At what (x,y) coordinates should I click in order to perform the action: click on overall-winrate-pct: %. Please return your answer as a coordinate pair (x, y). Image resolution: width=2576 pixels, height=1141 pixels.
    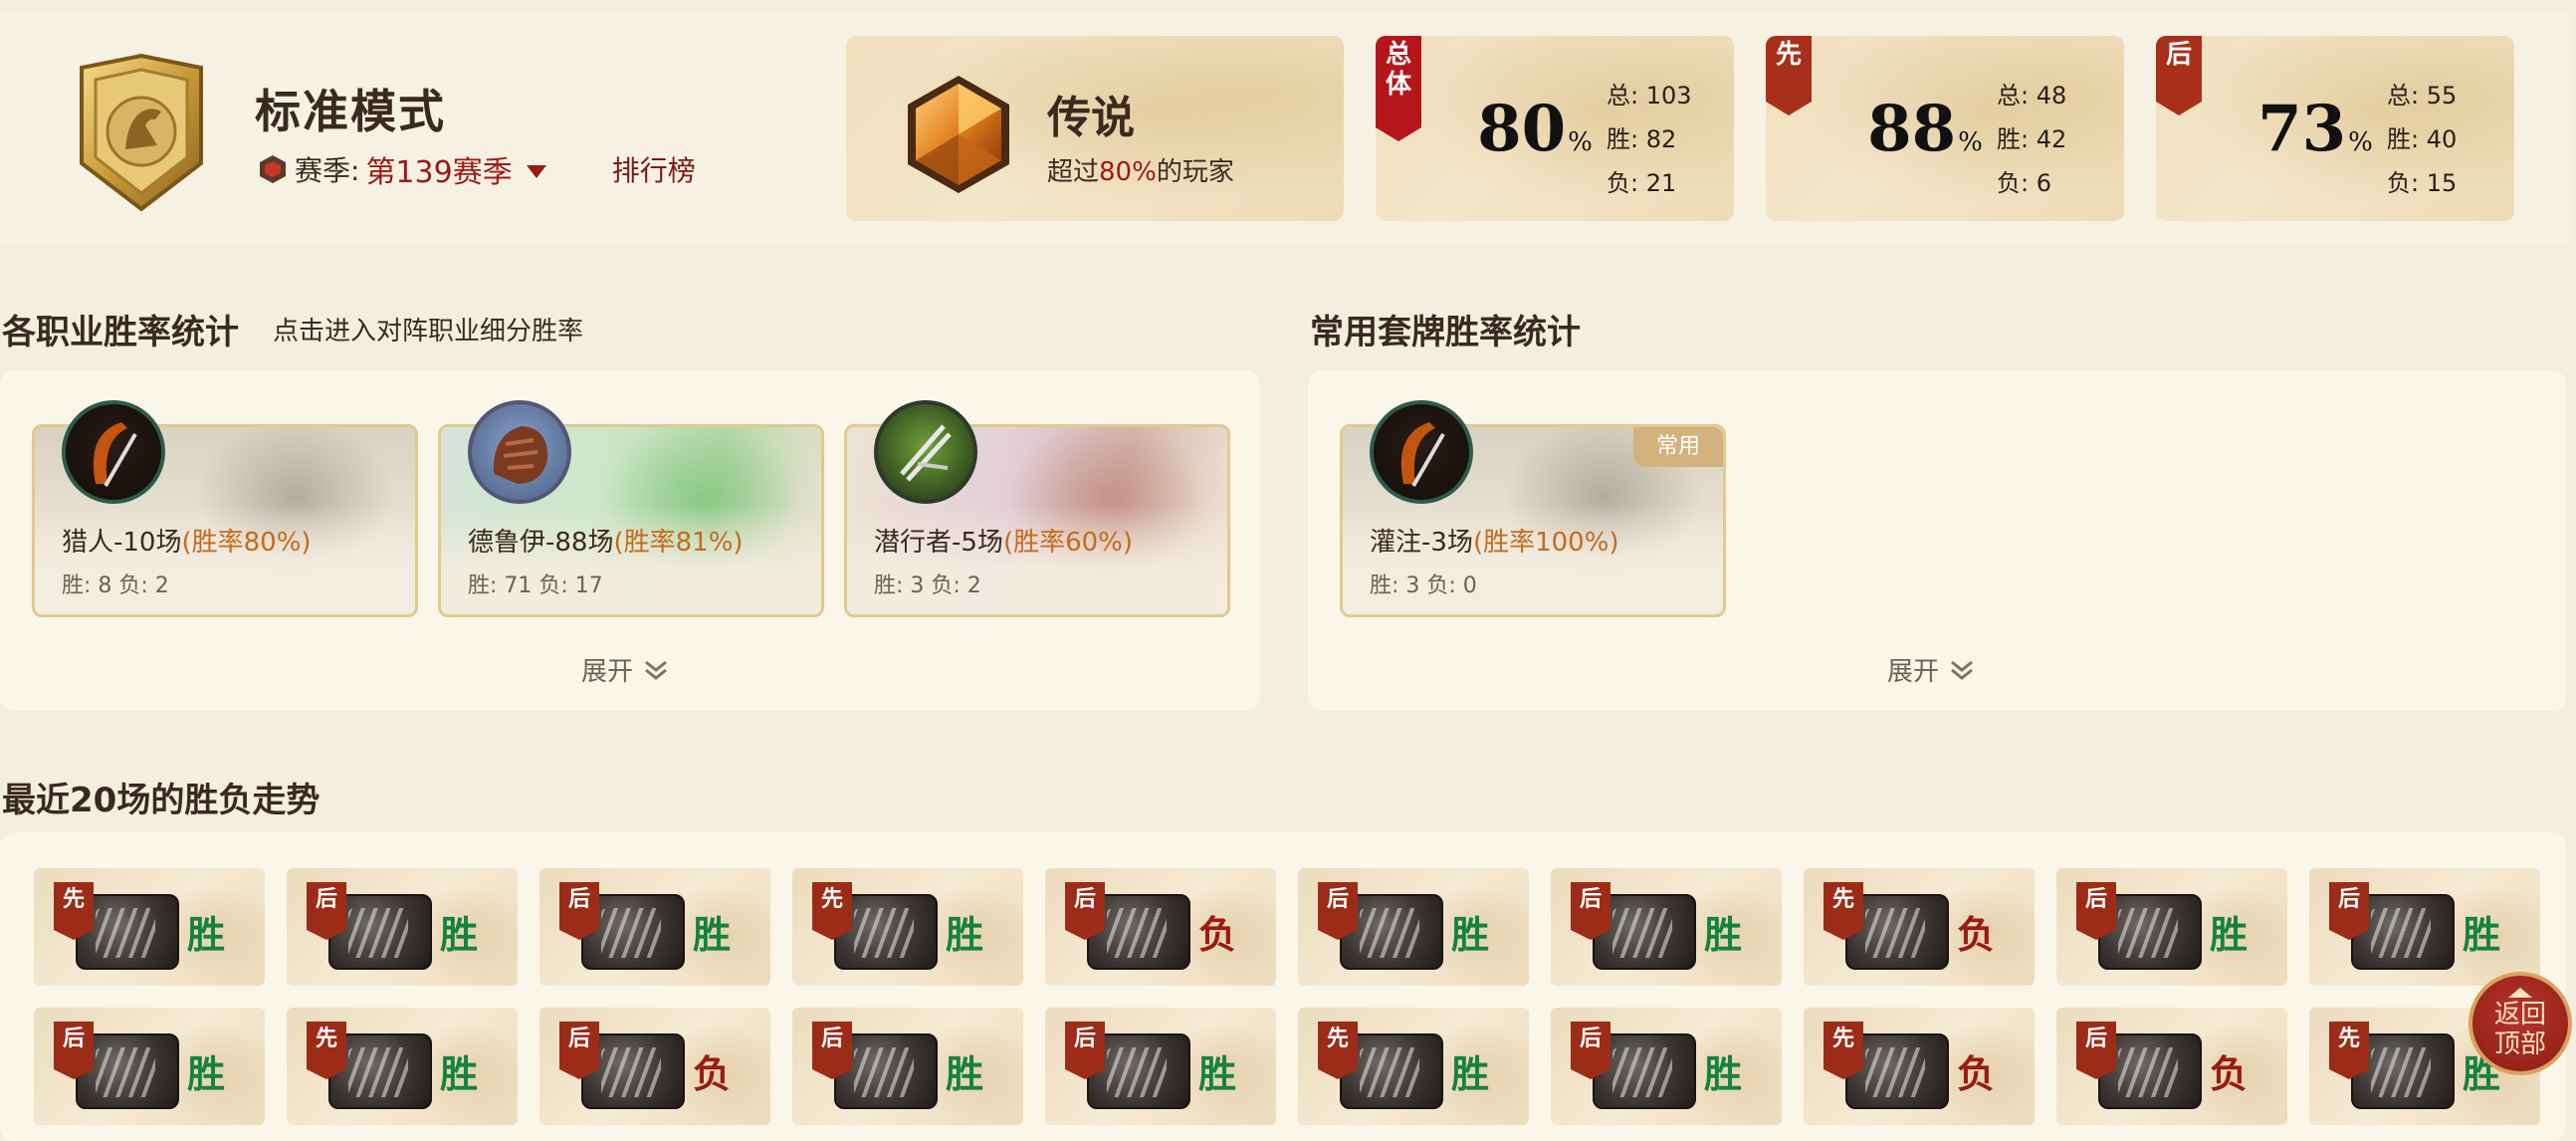
    Looking at the image, I should click on (1580, 142).